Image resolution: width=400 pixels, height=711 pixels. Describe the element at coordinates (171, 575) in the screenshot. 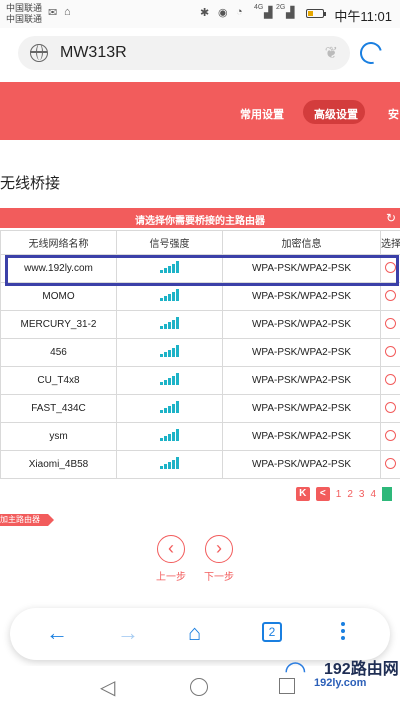

I see `prev-step-label: 上一步` at that location.